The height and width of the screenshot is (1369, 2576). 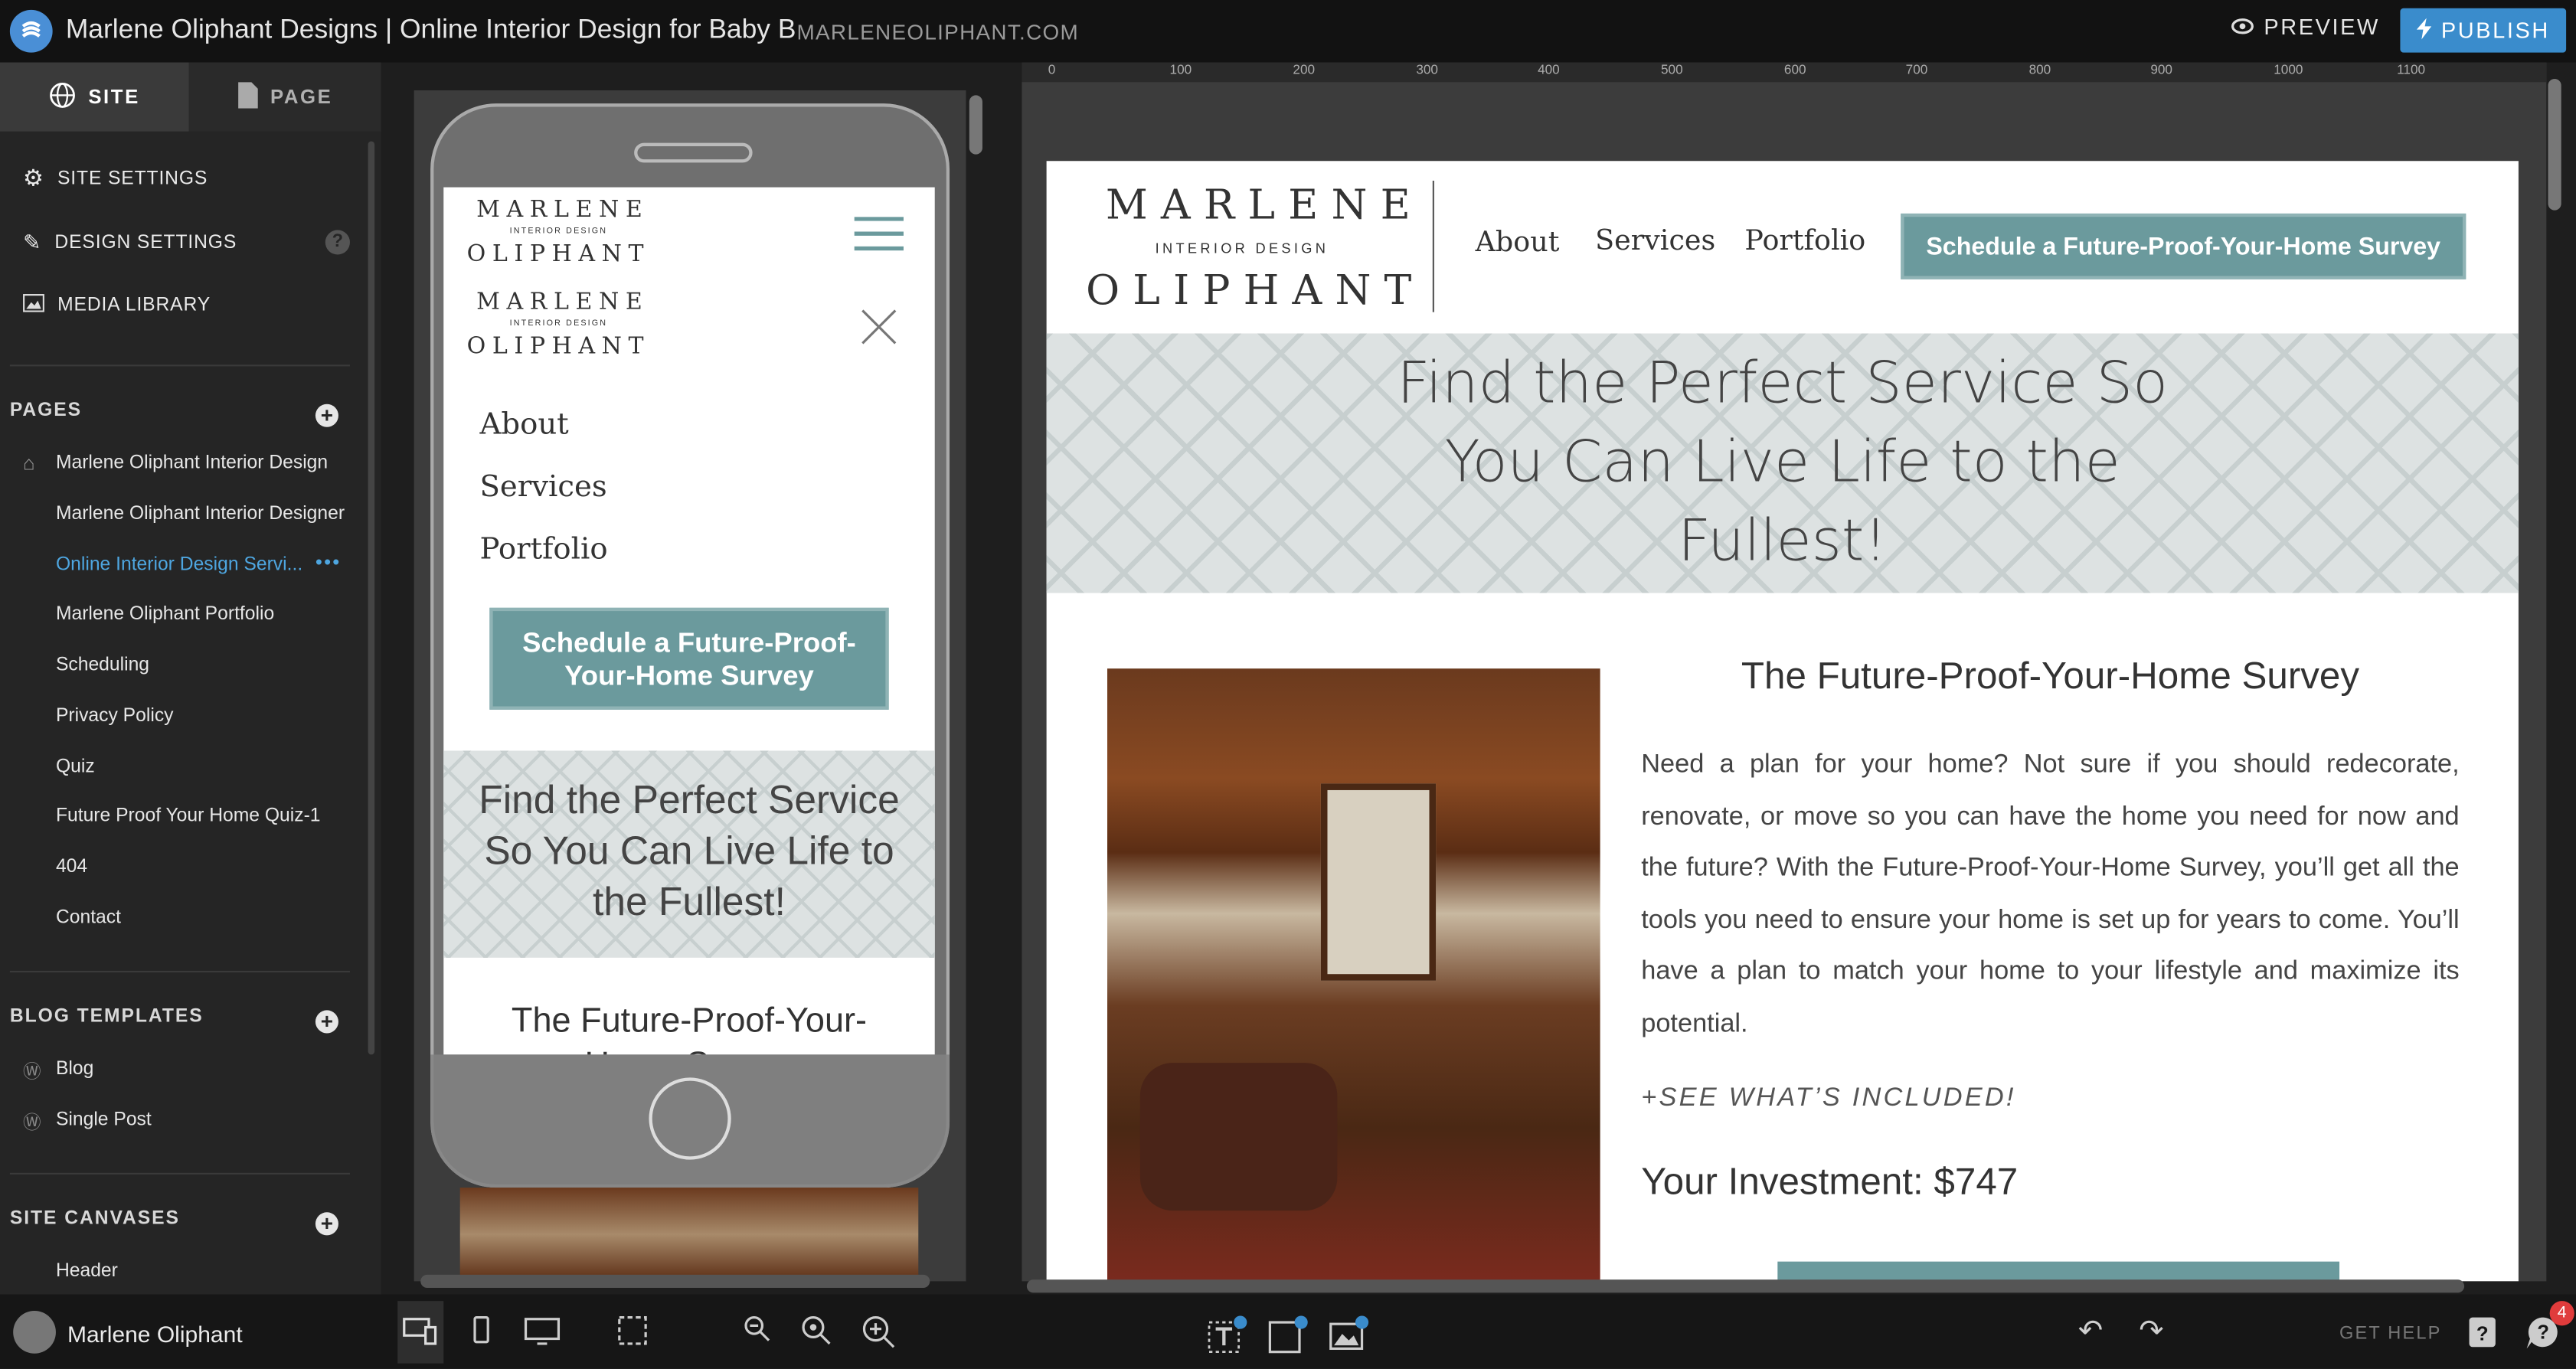 I want to click on mobile-icon, so click(x=482, y=1334).